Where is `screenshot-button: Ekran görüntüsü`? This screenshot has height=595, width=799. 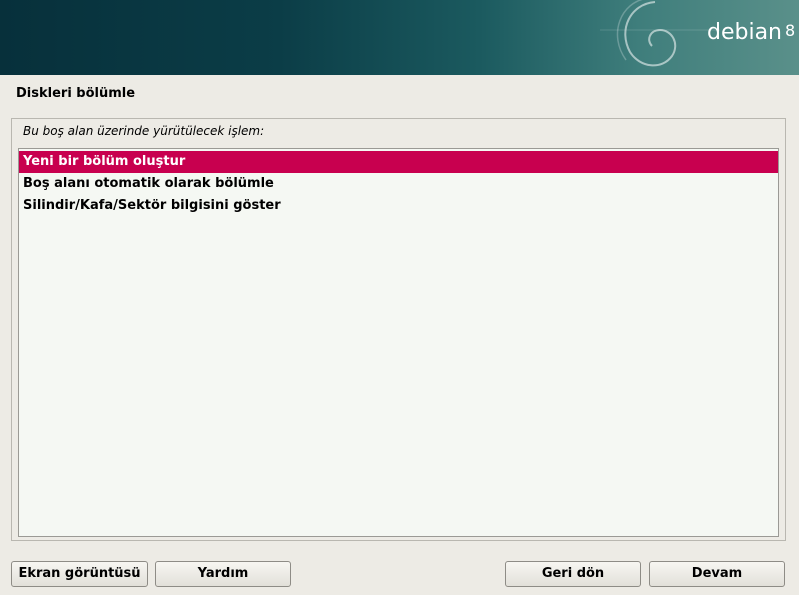 screenshot-button: Ekran görüntüsü is located at coordinates (79, 574).